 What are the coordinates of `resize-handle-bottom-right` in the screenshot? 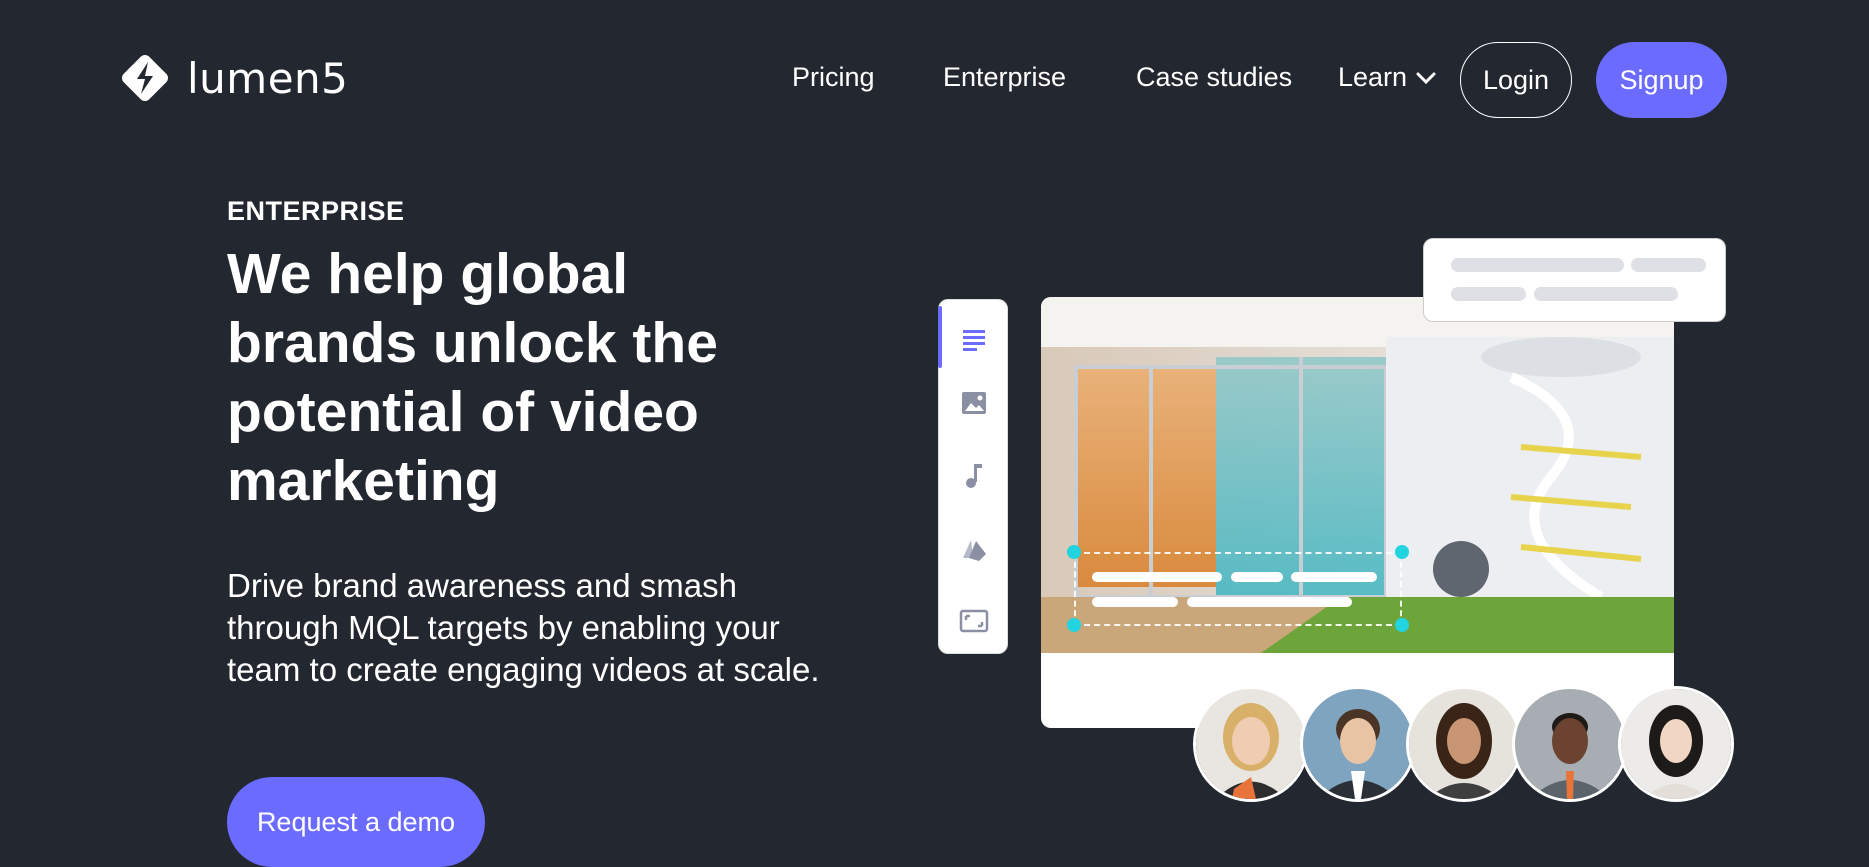 It's located at (1402, 625).